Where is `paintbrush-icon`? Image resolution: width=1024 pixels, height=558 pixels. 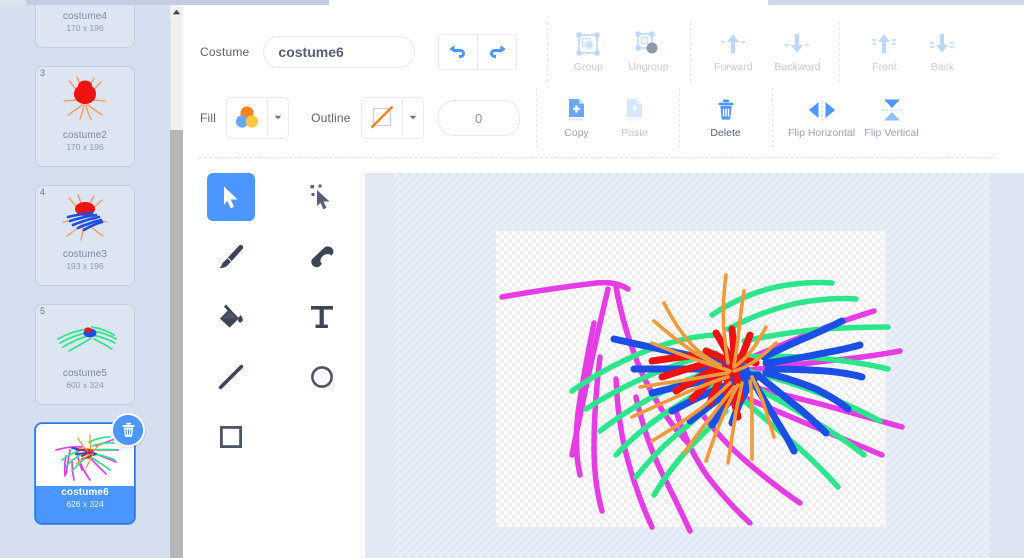
paintbrush-icon is located at coordinates (231, 256).